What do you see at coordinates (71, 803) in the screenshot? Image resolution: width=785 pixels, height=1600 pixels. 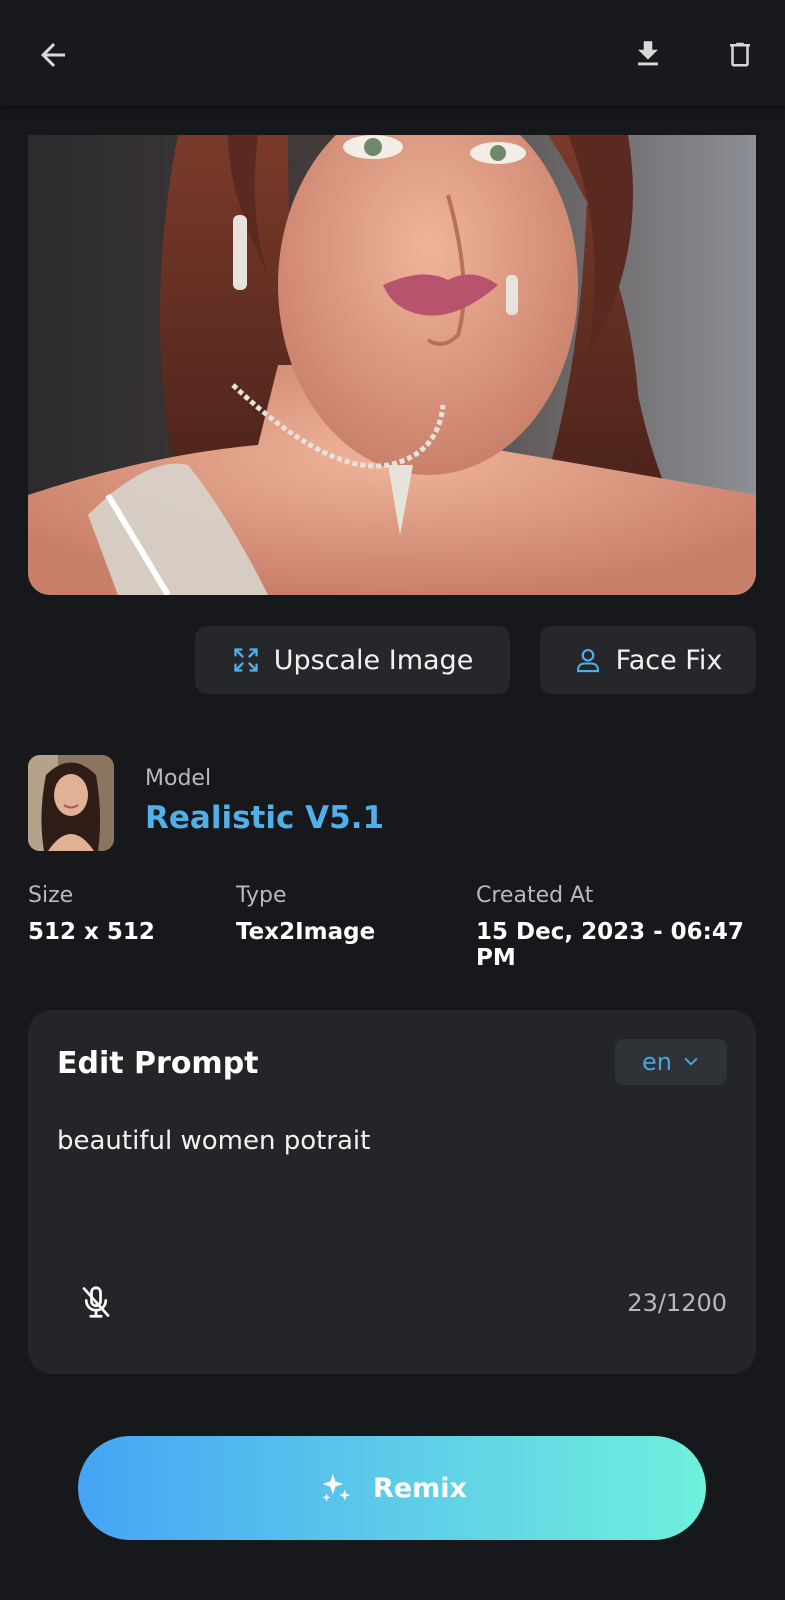 I see `model-thumbnail` at bounding box center [71, 803].